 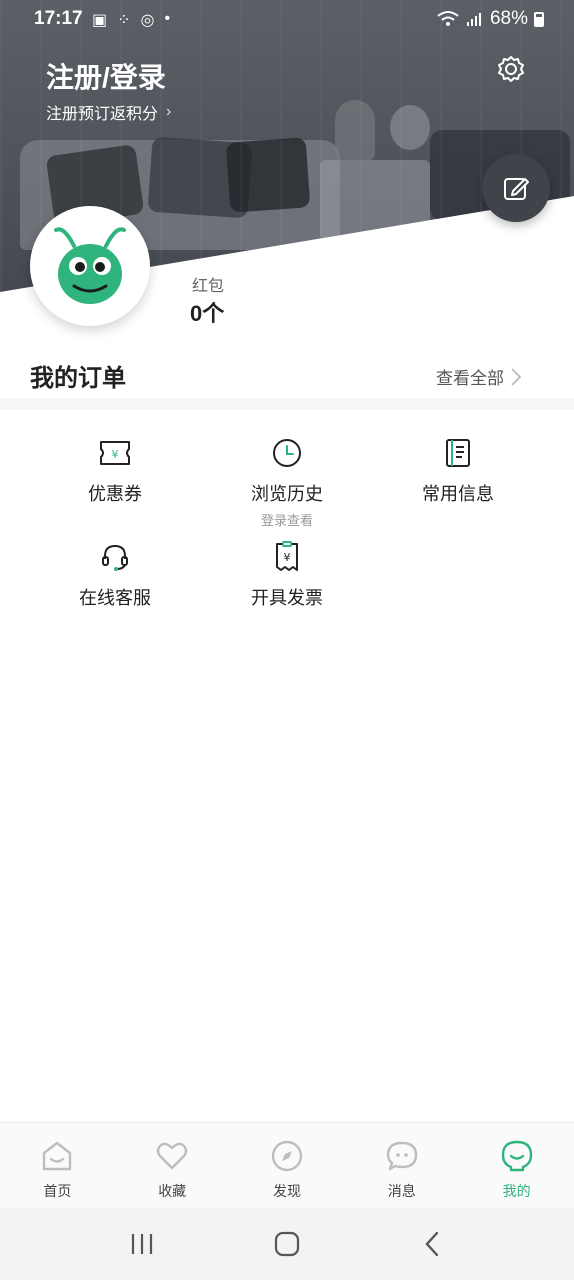 What do you see at coordinates (401, 1191) in the screenshot?
I see `tab-label: 消息` at bounding box center [401, 1191].